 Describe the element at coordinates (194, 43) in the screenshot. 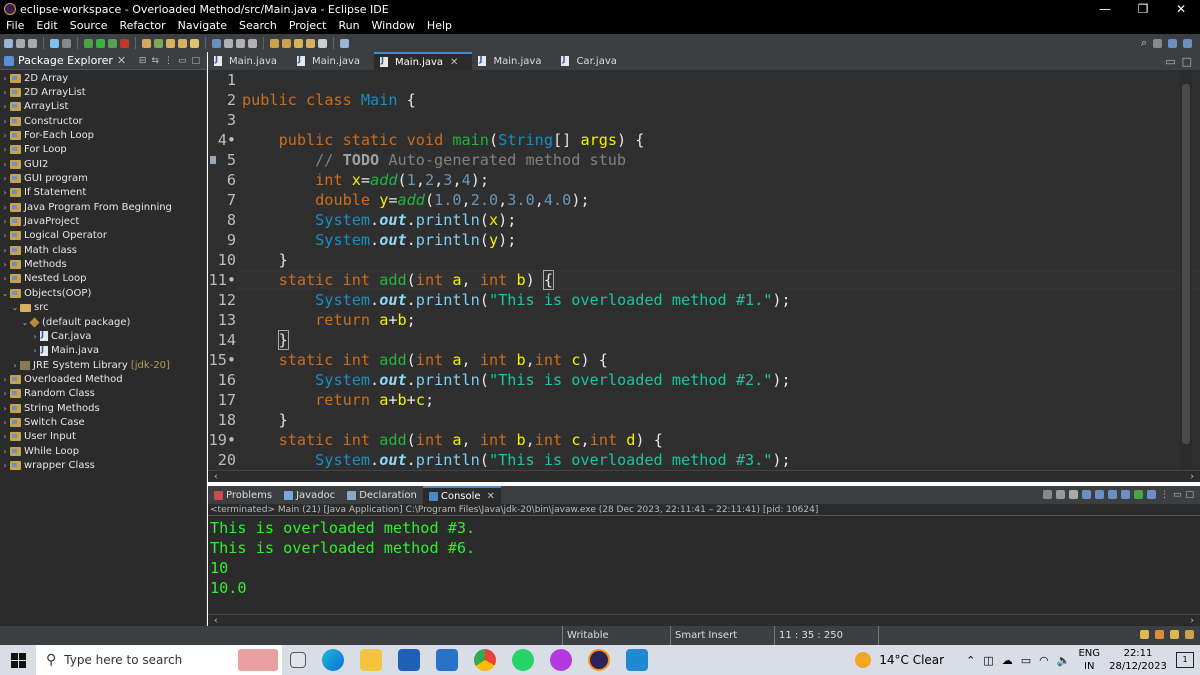

I see `search-toolbar-icon` at that location.